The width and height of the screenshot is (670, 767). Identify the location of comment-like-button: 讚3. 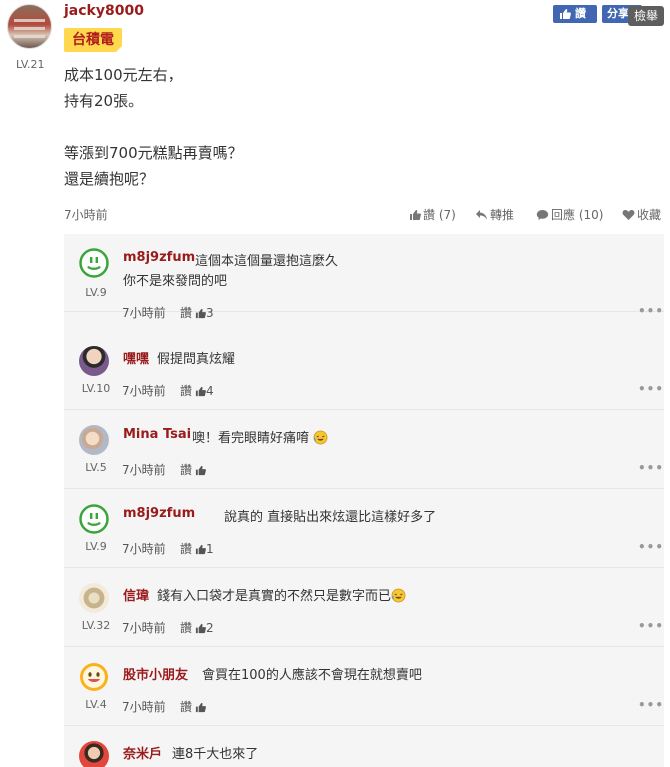
(197, 312).